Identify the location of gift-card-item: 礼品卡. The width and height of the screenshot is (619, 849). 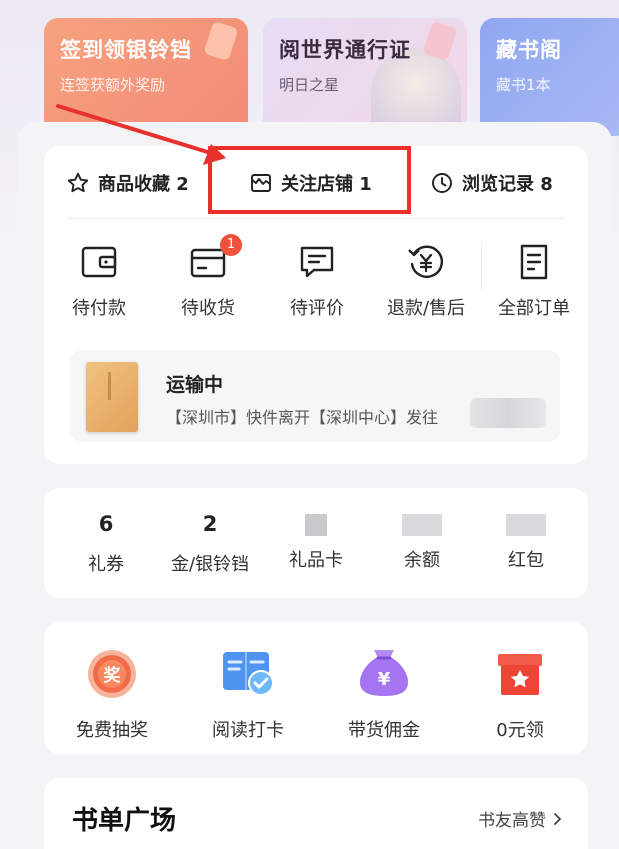
(316, 542).